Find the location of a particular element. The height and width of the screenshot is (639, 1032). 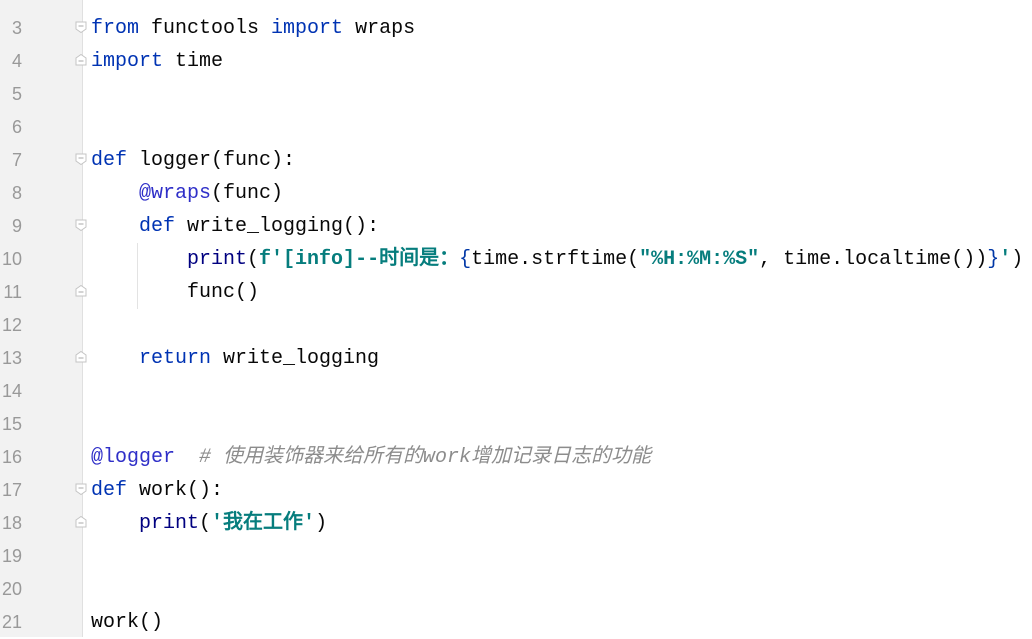

code-text: @logger # 使用装饰器来给所有的work增加记录日志的功能 is located at coordinates (371, 457).